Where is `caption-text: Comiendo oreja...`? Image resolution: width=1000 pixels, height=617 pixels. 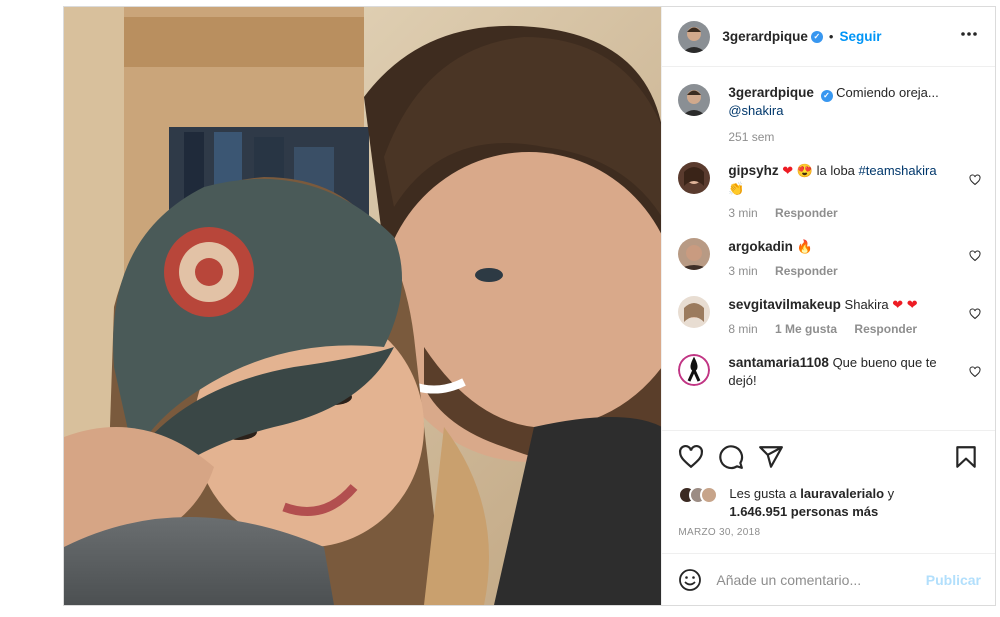
caption-text: Comiendo oreja... is located at coordinates (887, 92).